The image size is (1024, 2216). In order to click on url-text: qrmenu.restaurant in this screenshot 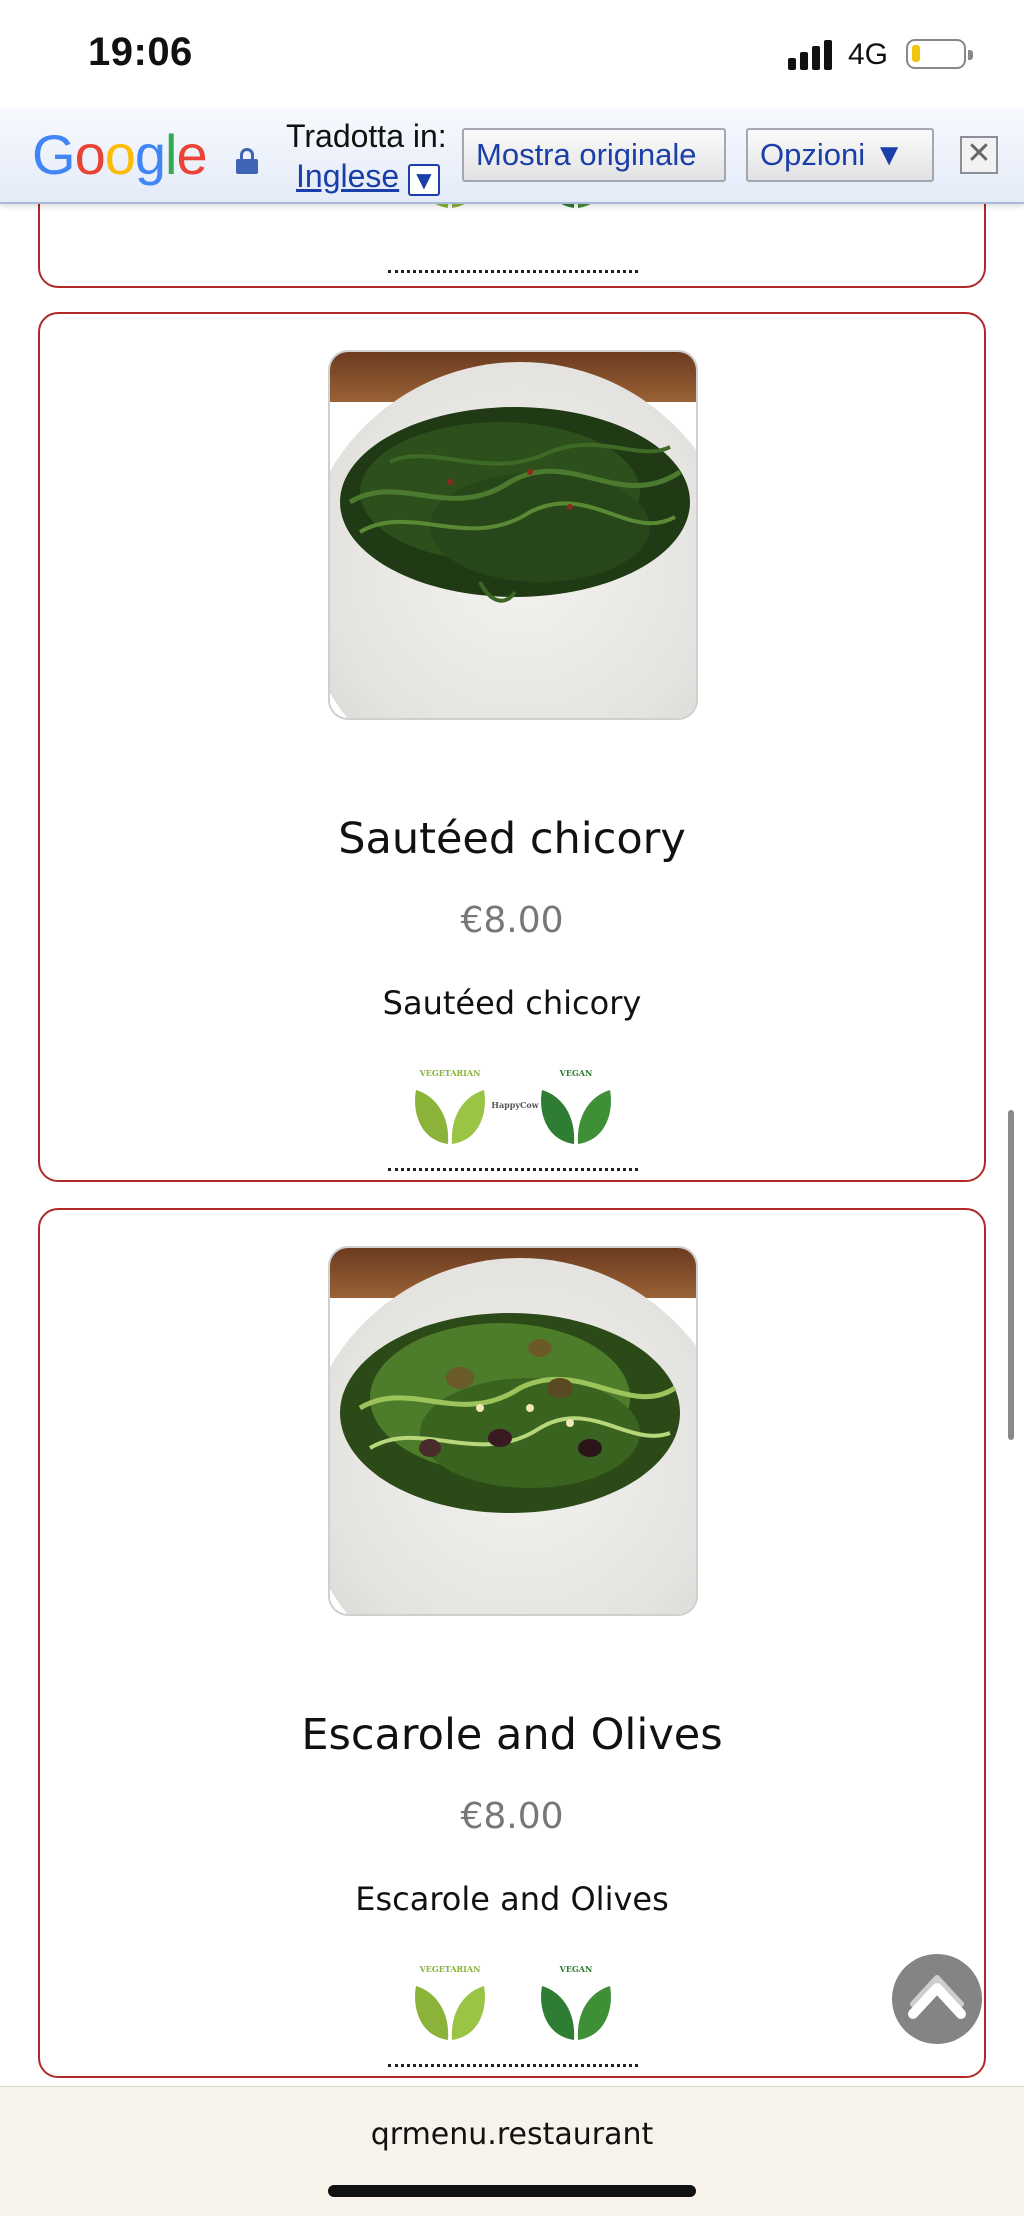, I will do `click(512, 2134)`.